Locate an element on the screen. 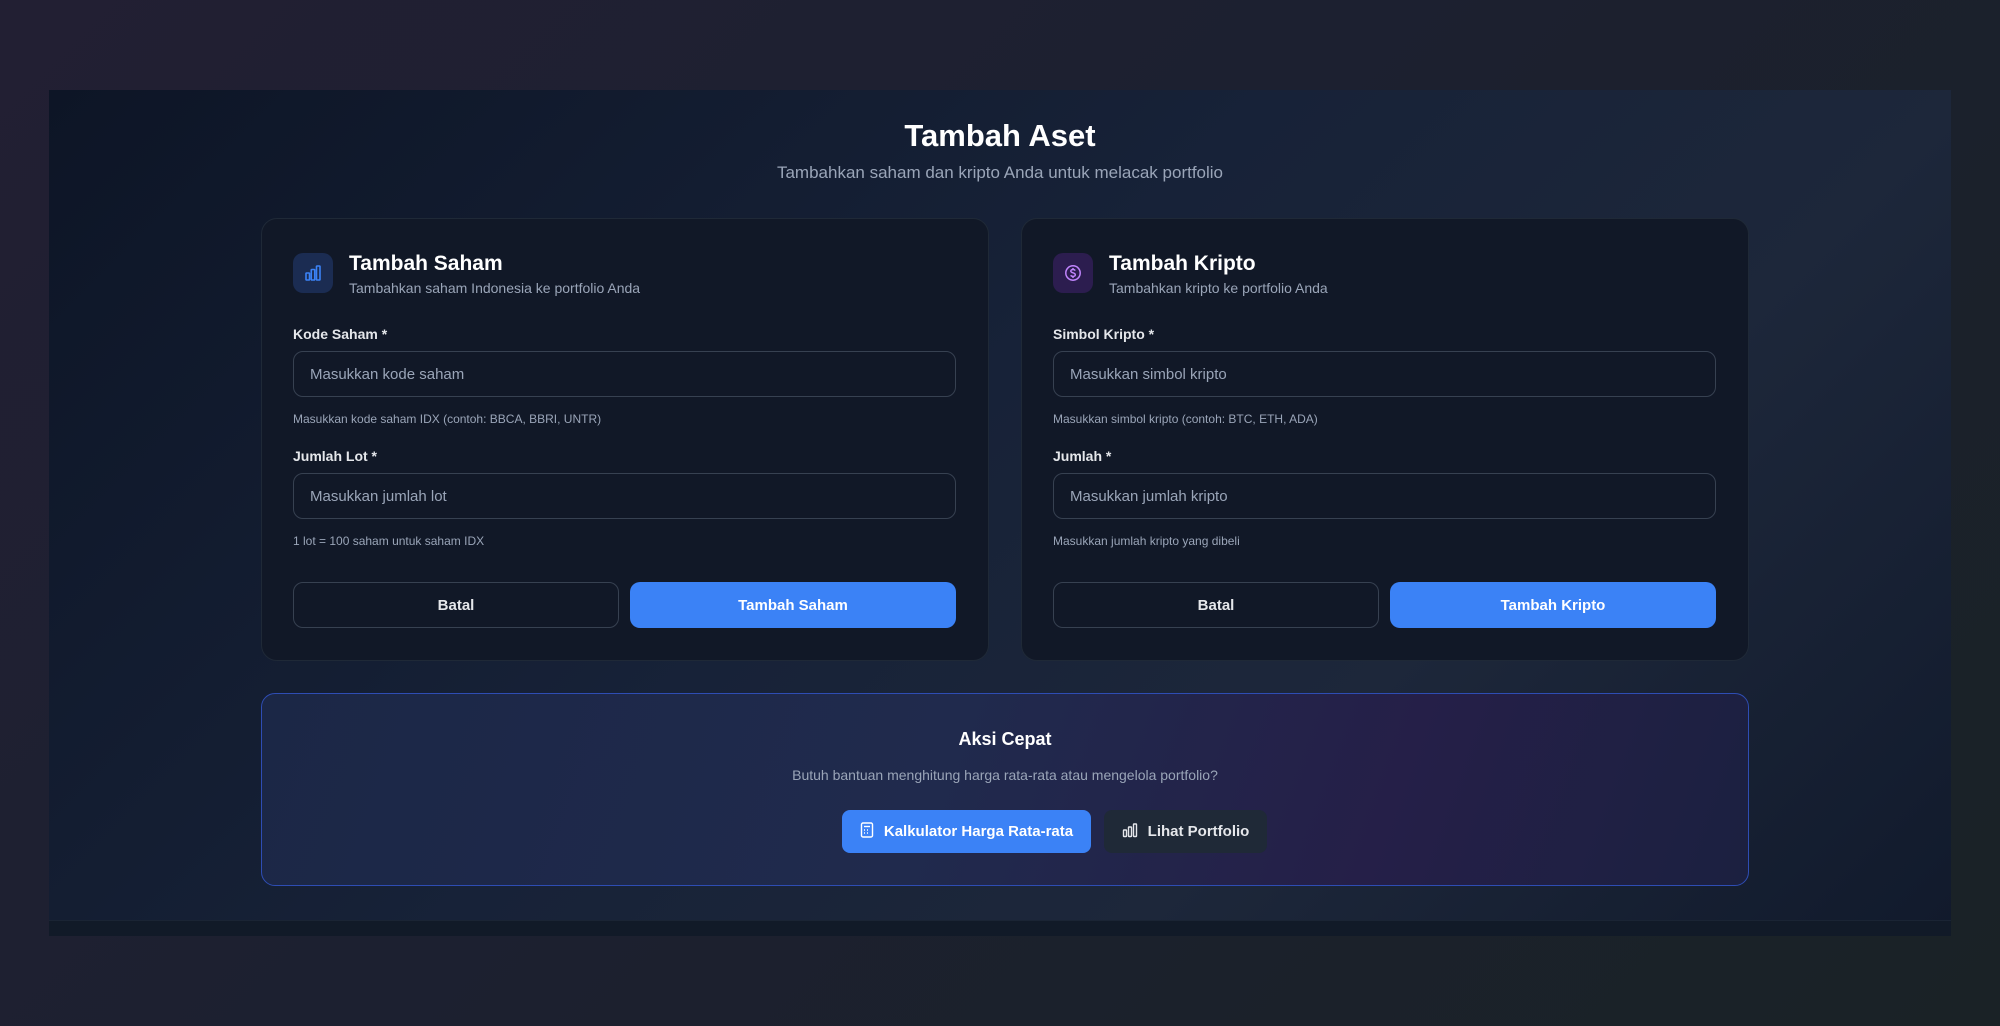 The width and height of the screenshot is (2000, 1026). stock-code-label: Kode Saham * is located at coordinates (340, 334).